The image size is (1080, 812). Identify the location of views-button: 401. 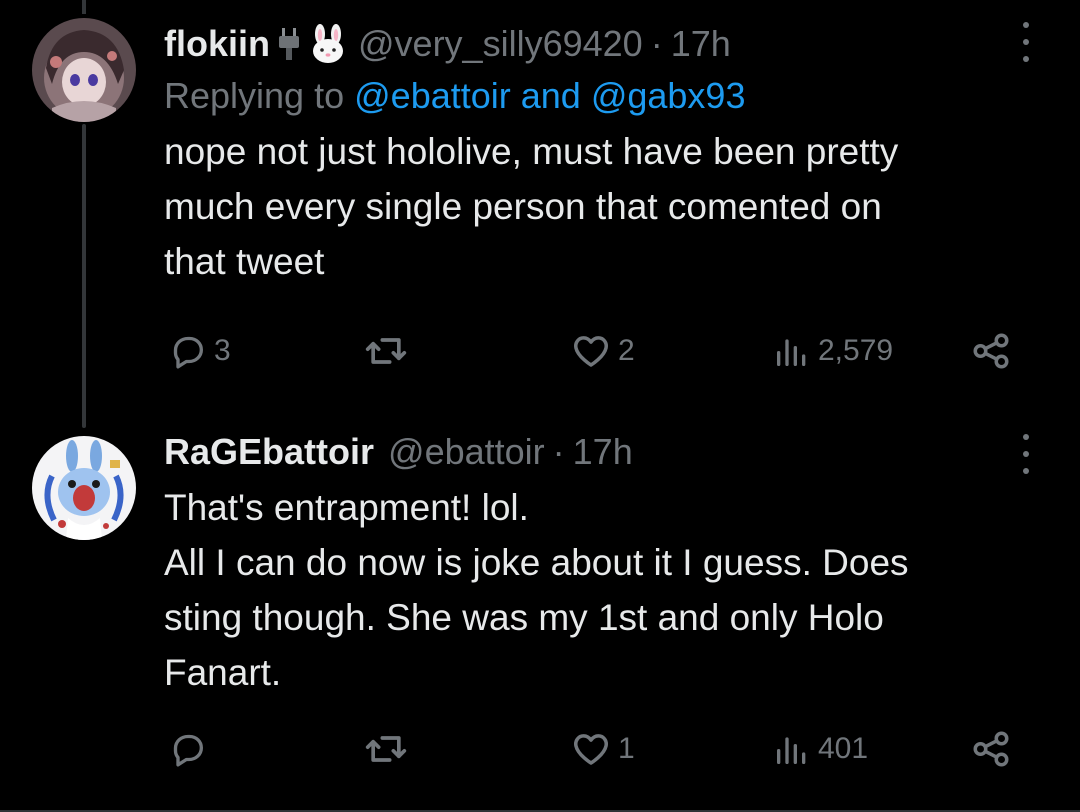
(820, 749).